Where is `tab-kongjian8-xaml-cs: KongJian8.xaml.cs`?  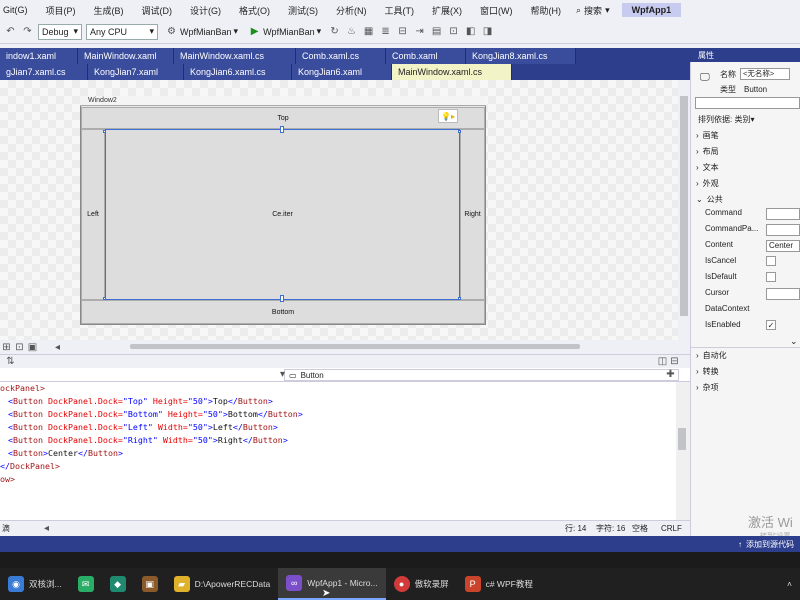 tab-kongjian8-xaml-cs: KongJian8.xaml.cs is located at coordinates (521, 56).